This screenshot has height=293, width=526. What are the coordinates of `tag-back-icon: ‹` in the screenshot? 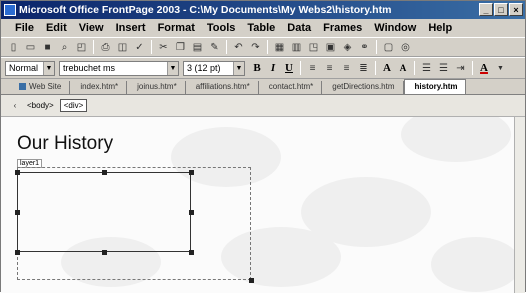 It's located at (15, 105).